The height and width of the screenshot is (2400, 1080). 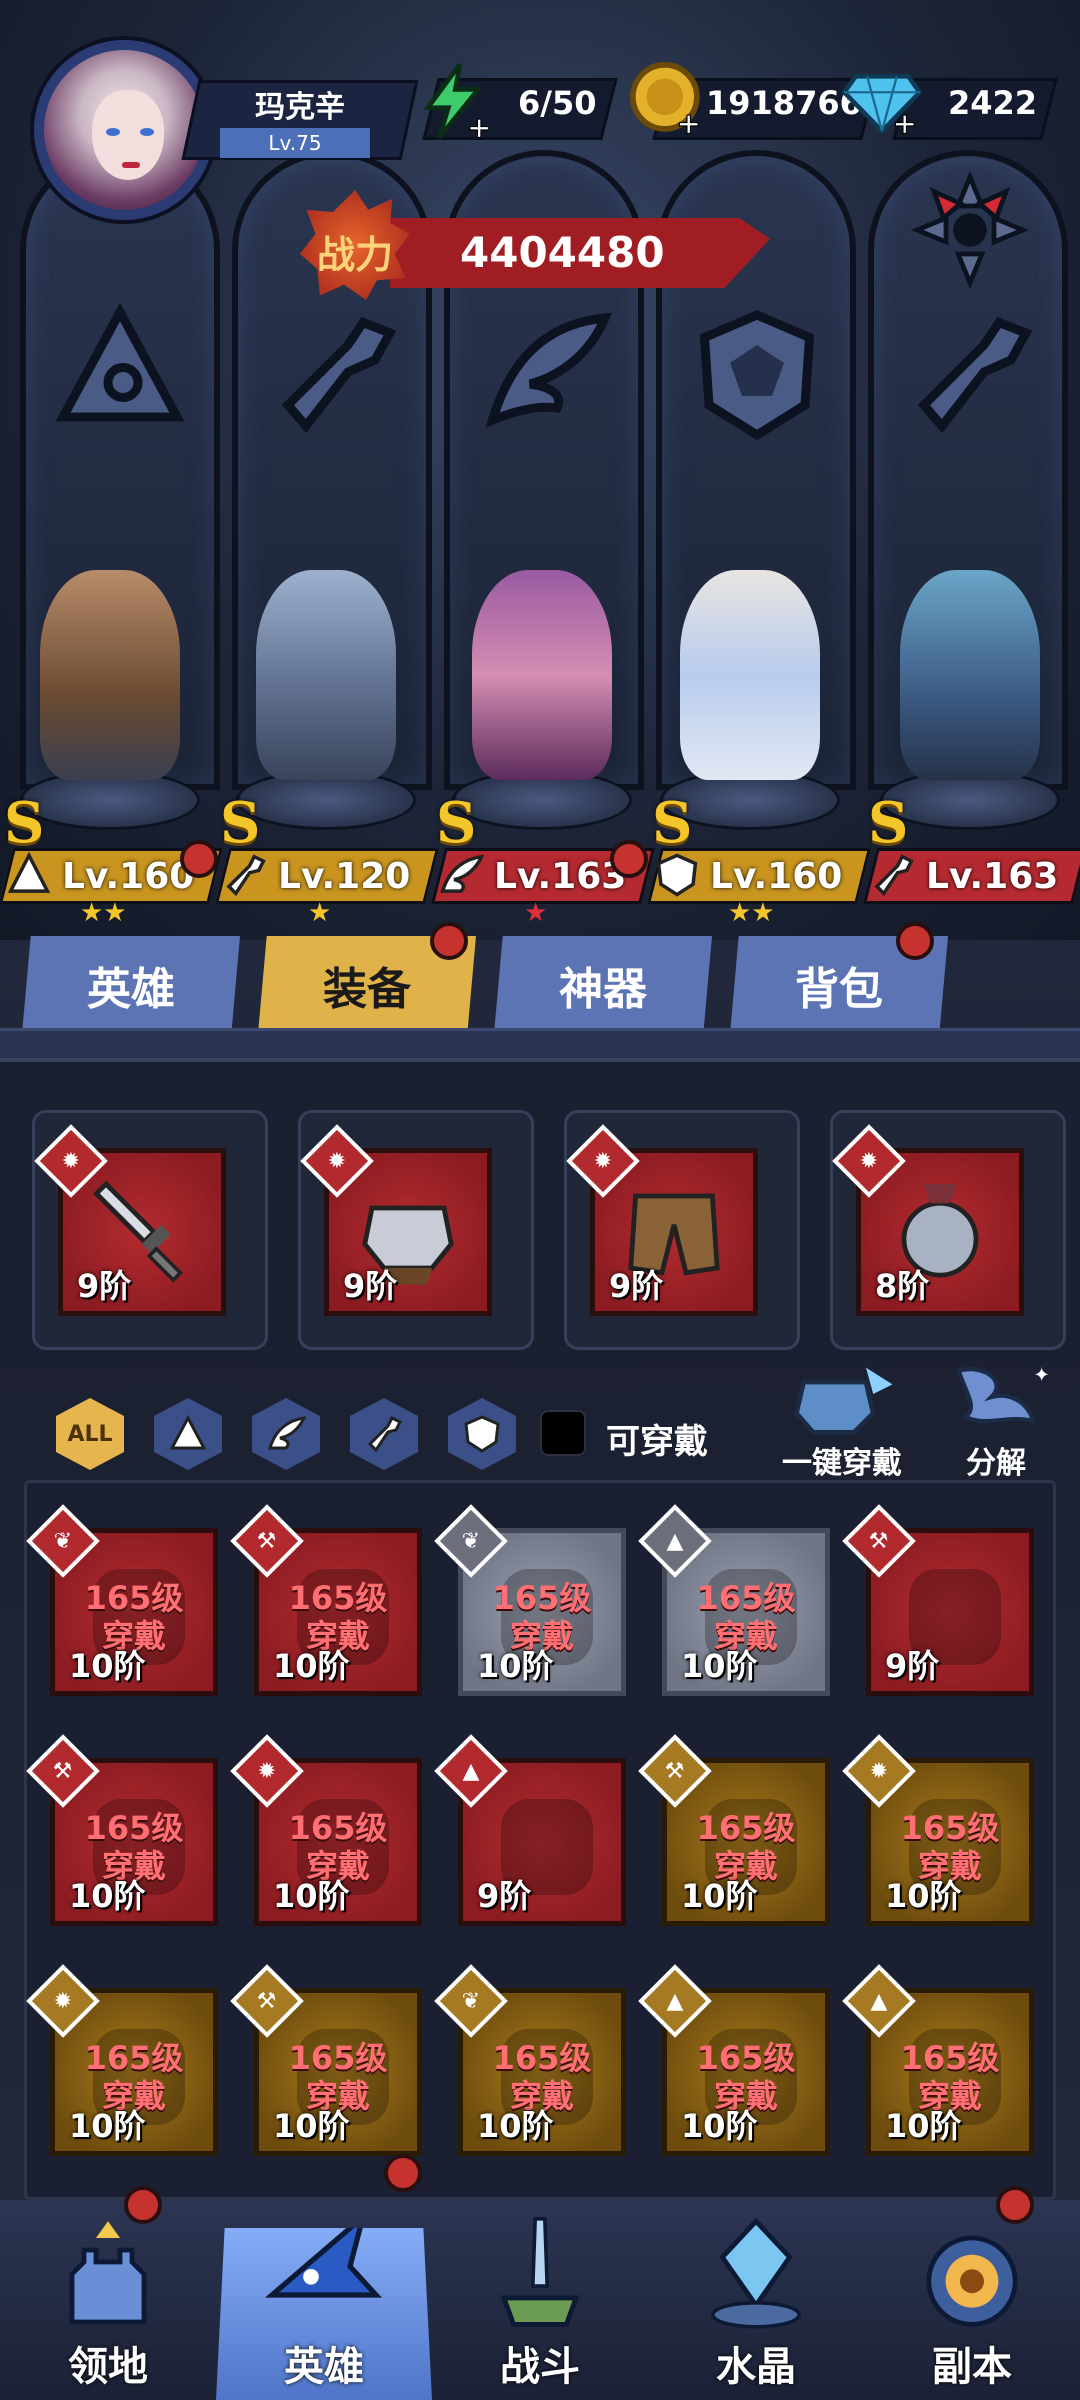 I want to click on equipped-item-amulet: ✹ 8阶, so click(x=928, y=1220).